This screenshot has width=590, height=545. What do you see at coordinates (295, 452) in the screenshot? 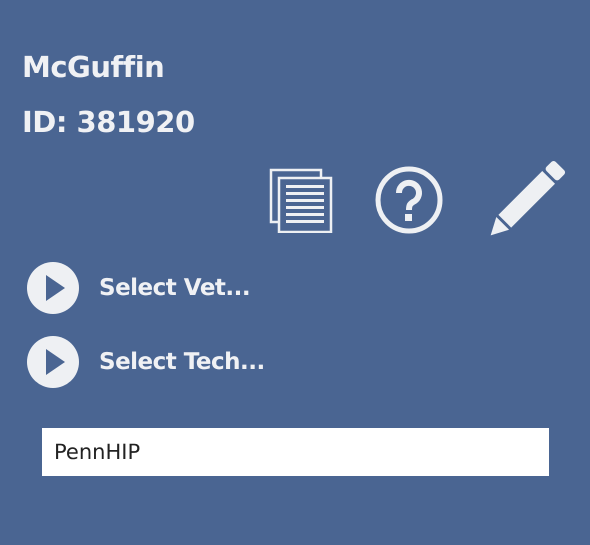
I see `input-field: PennHIP` at bounding box center [295, 452].